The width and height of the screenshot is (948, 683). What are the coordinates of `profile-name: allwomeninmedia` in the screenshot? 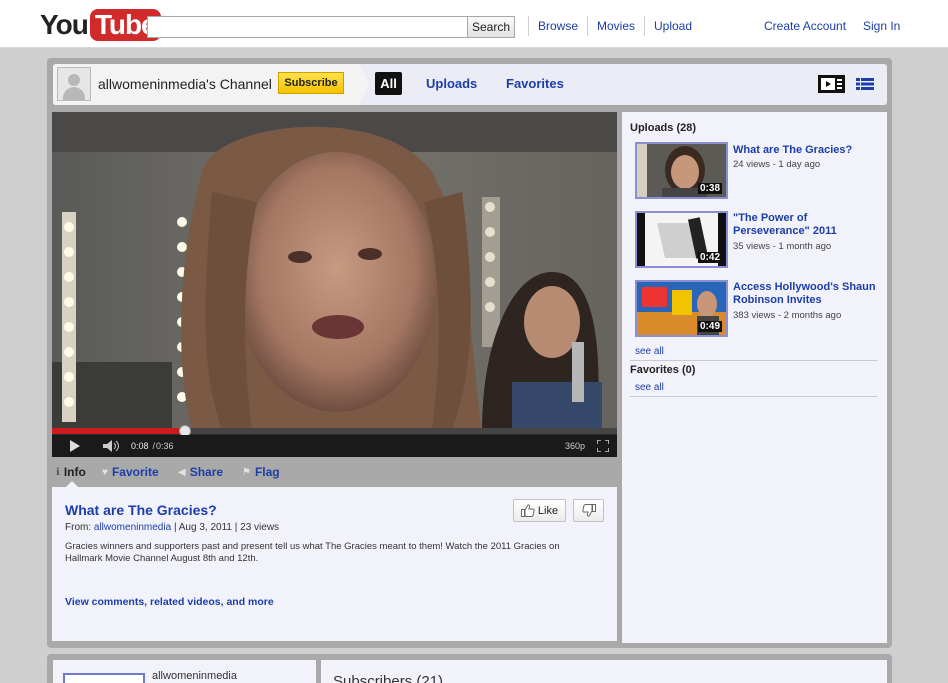 It's located at (194, 676).